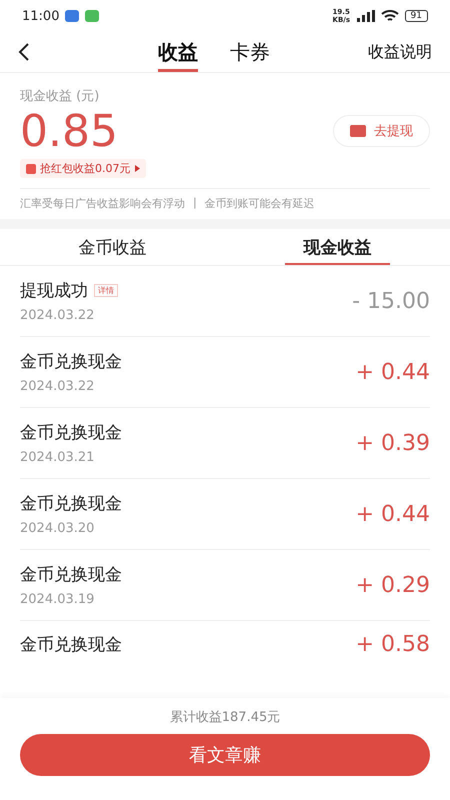 The height and width of the screenshot is (800, 450). Describe the element at coordinates (391, 301) in the screenshot. I see `record-amount: - 15.00` at that location.